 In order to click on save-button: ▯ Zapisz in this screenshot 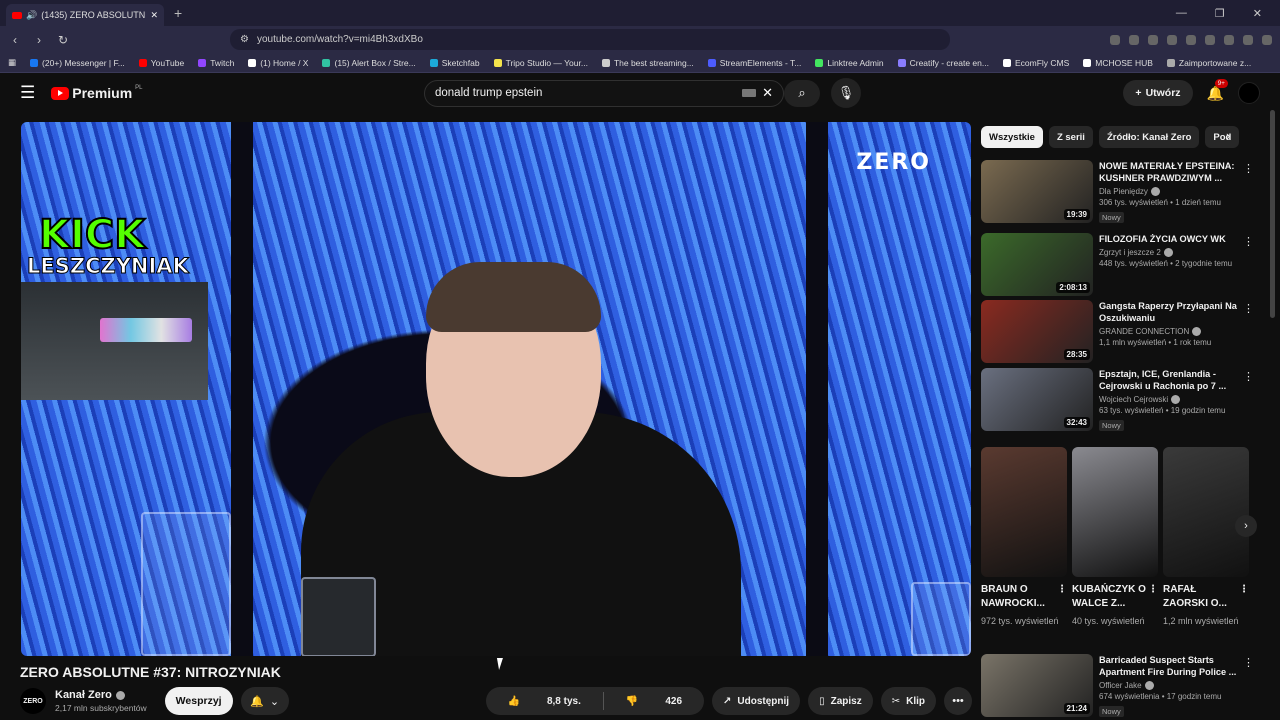, I will do `click(840, 701)`.